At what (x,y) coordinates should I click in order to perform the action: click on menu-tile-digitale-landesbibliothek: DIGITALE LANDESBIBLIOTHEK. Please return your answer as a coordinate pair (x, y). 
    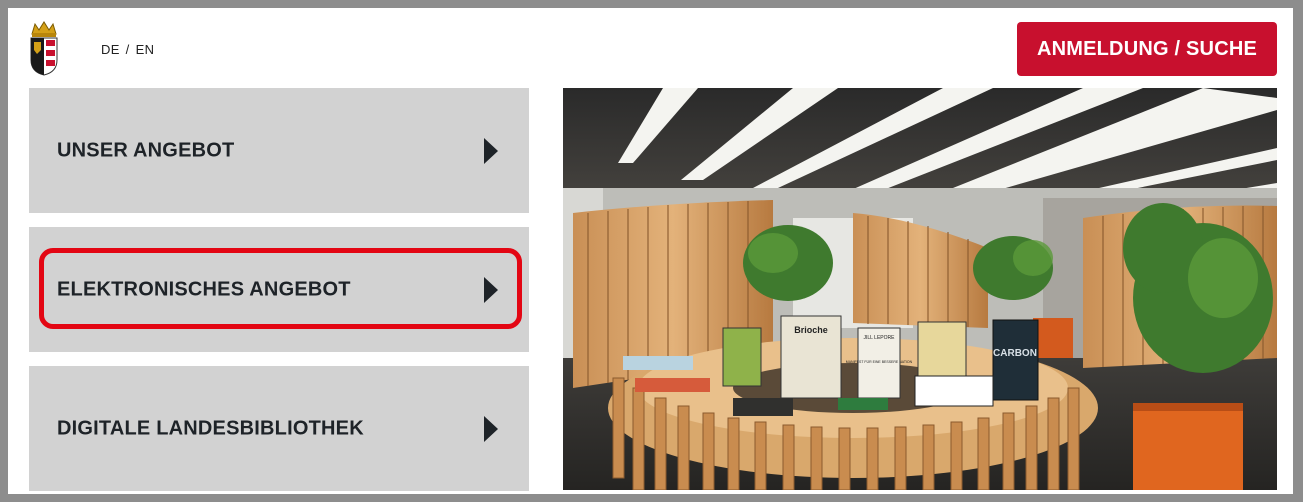
    Looking at the image, I should click on (279, 428).